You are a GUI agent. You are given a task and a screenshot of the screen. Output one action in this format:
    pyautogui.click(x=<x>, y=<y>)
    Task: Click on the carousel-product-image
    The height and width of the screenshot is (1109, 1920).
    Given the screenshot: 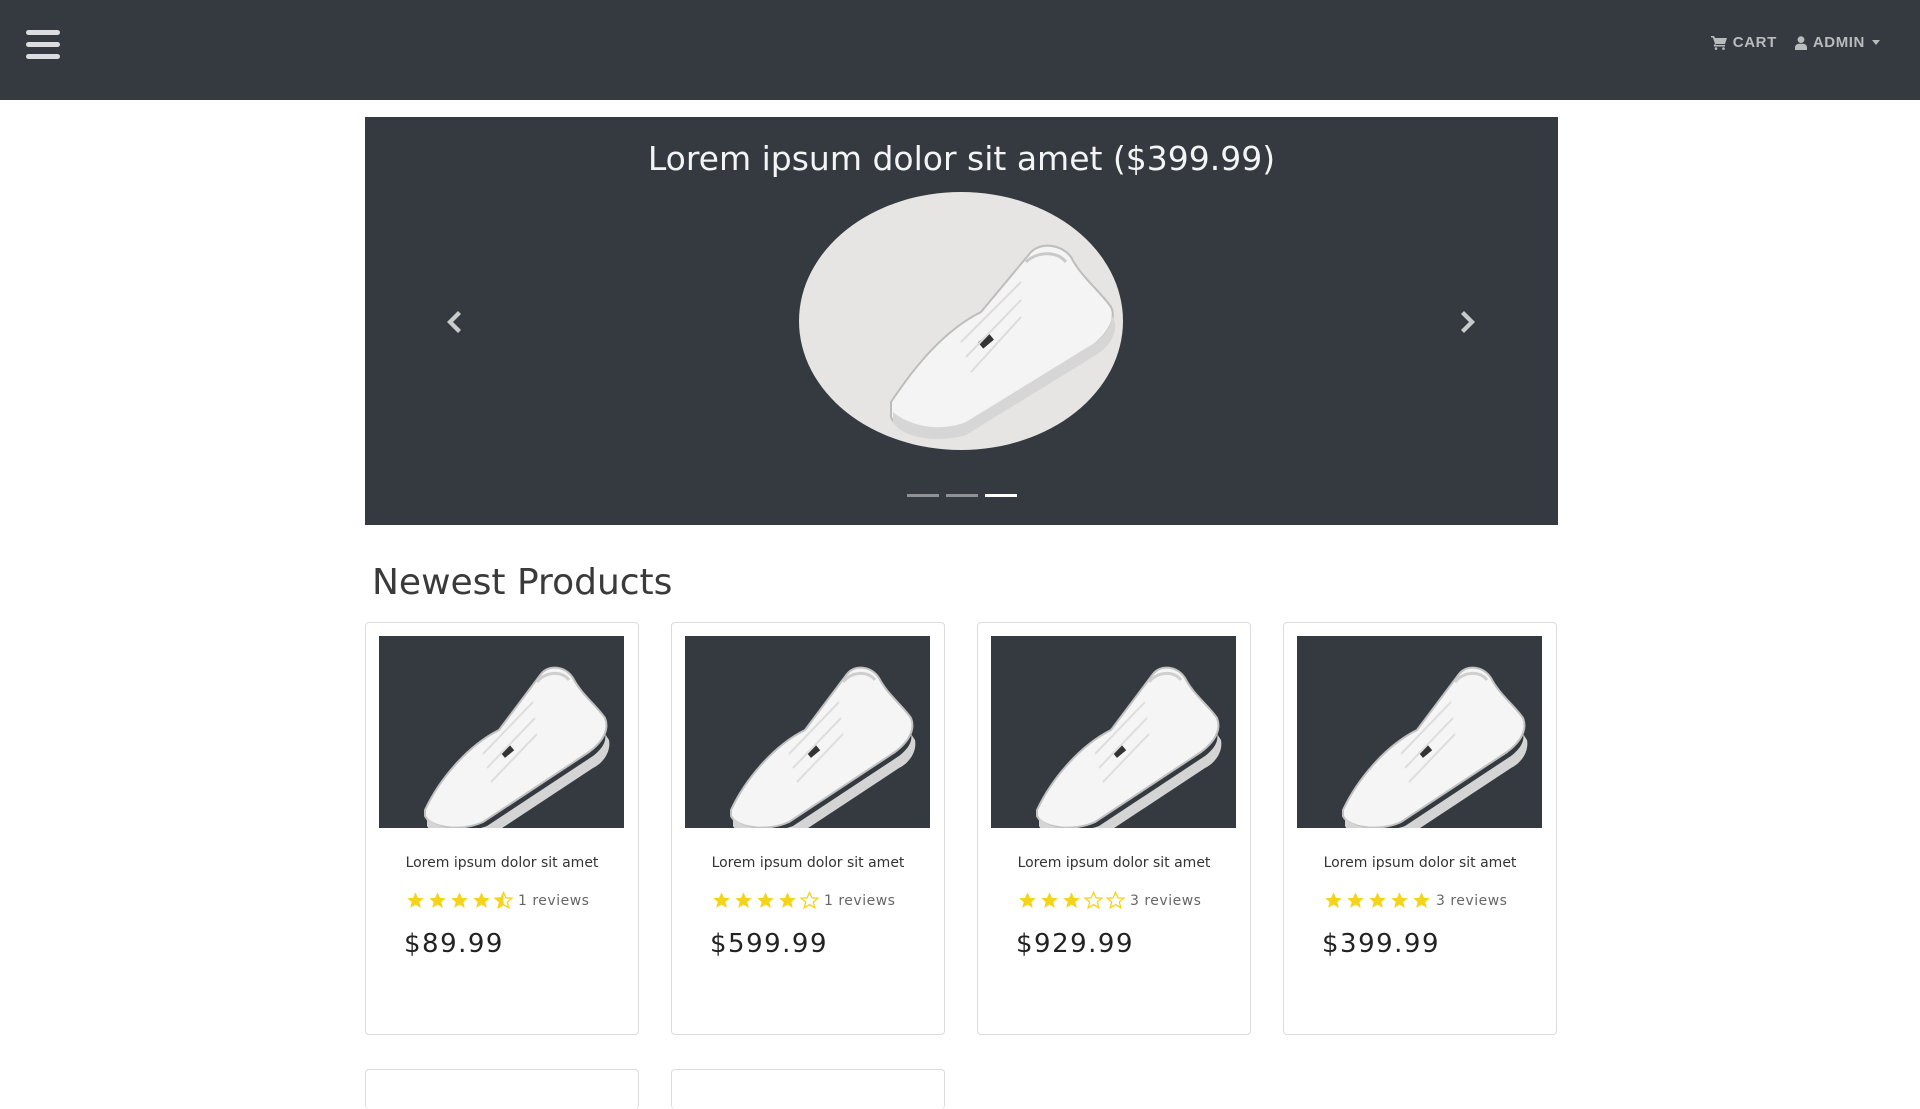 What is the action you would take?
    pyautogui.click(x=961, y=321)
    